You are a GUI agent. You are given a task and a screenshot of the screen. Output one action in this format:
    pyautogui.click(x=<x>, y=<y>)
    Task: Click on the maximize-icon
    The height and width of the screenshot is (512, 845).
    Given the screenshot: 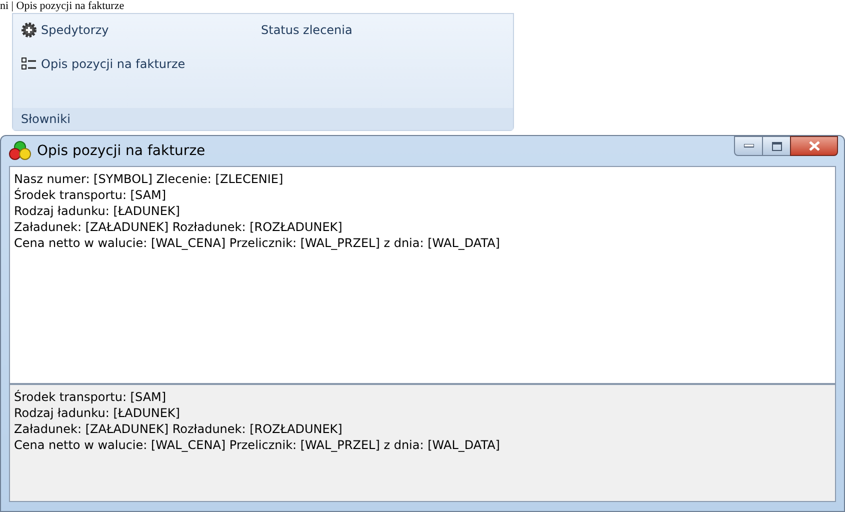 What is the action you would take?
    pyautogui.click(x=777, y=146)
    